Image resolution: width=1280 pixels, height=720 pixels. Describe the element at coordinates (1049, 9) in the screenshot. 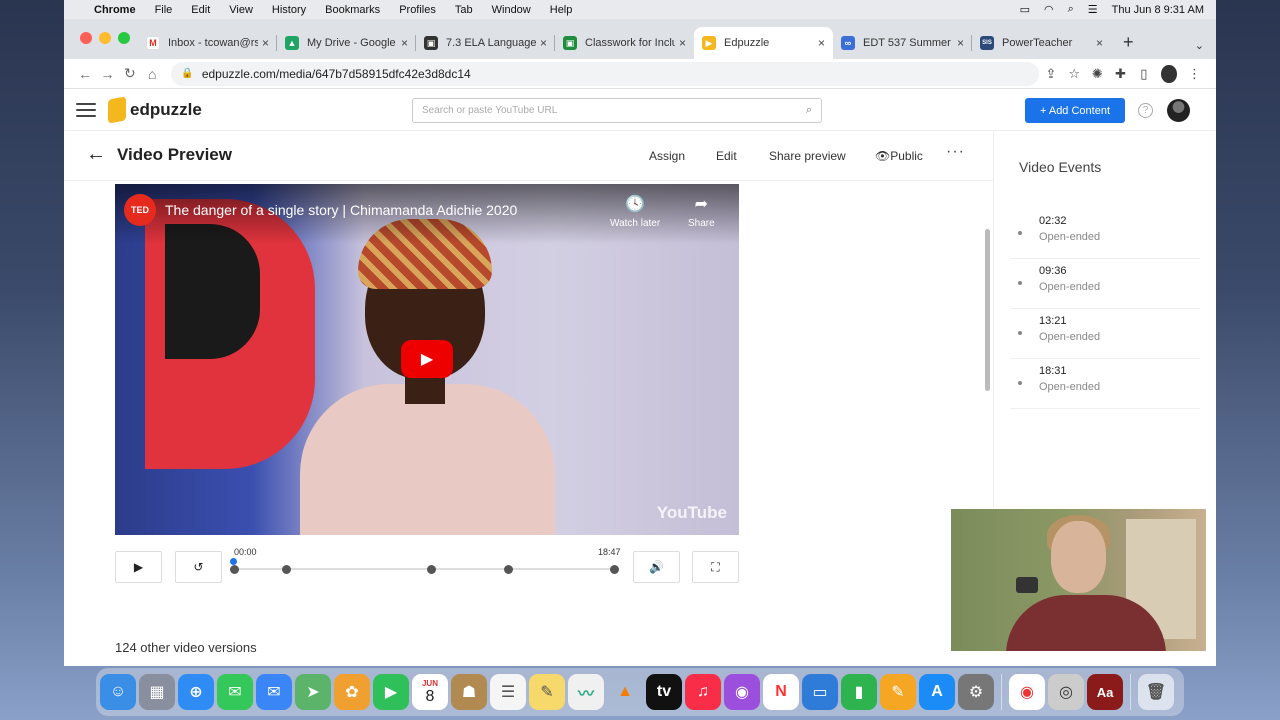

I see `wifi-icon: ◠` at that location.